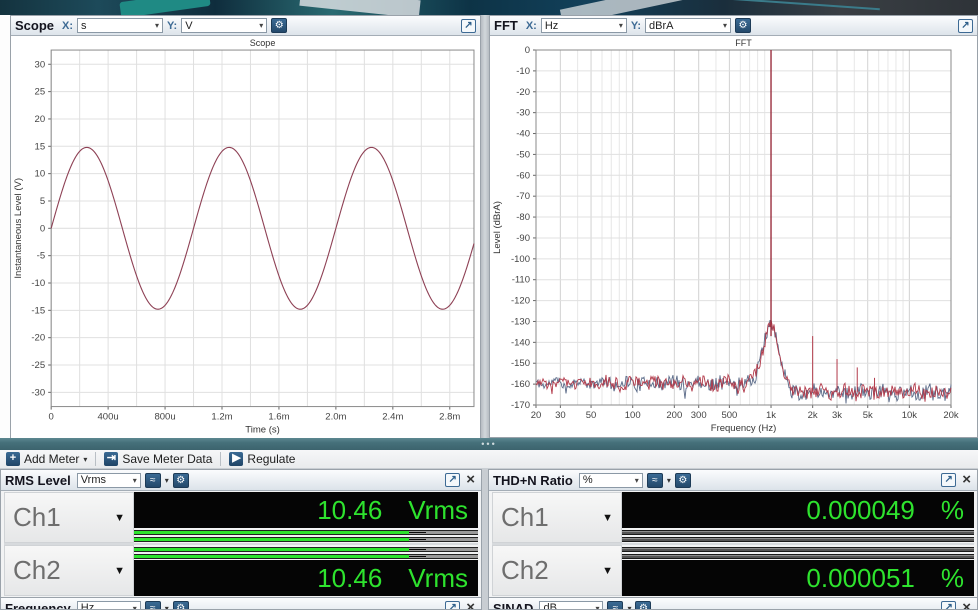 The image size is (978, 610). I want to click on svg-text: 400u, so click(108, 417).